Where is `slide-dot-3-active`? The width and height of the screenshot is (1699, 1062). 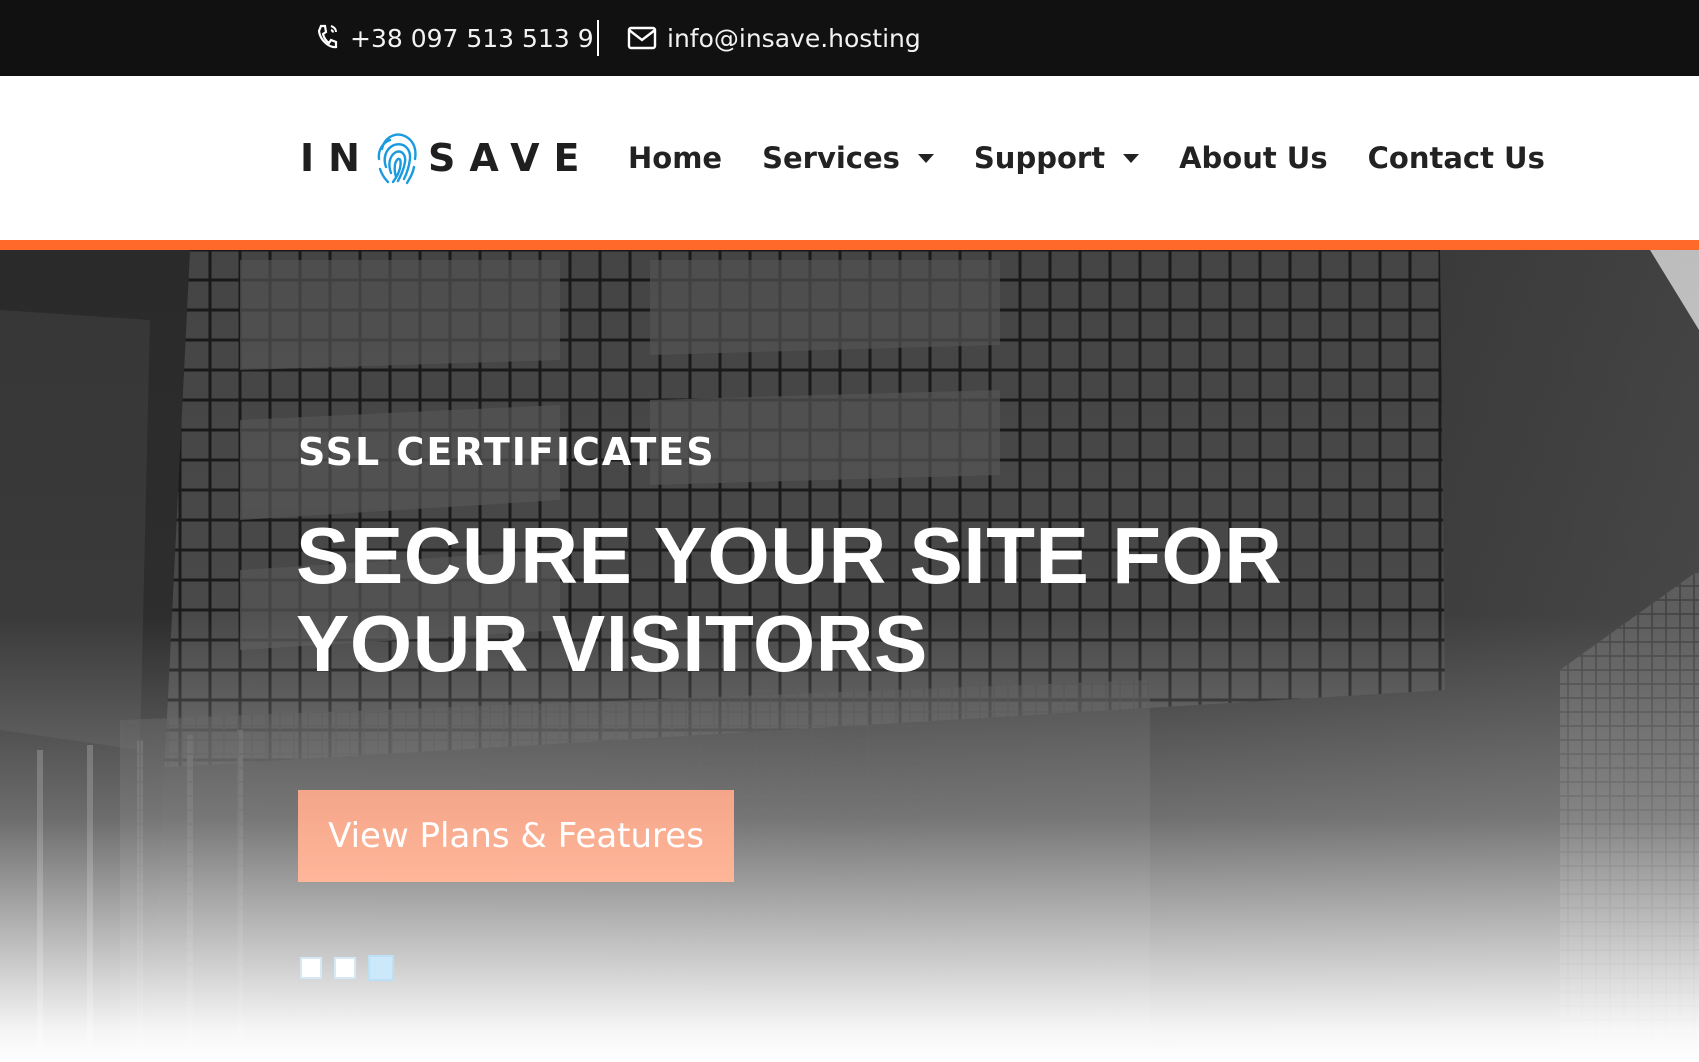
slide-dot-3-active is located at coordinates (381, 968).